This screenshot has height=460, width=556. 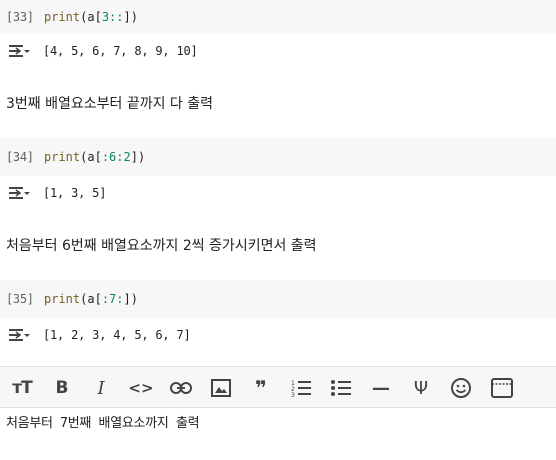 I want to click on markdown-text: 처음부터 6번째 배열요소까지 2씩 증가시키면서 출력, so click(x=161, y=246).